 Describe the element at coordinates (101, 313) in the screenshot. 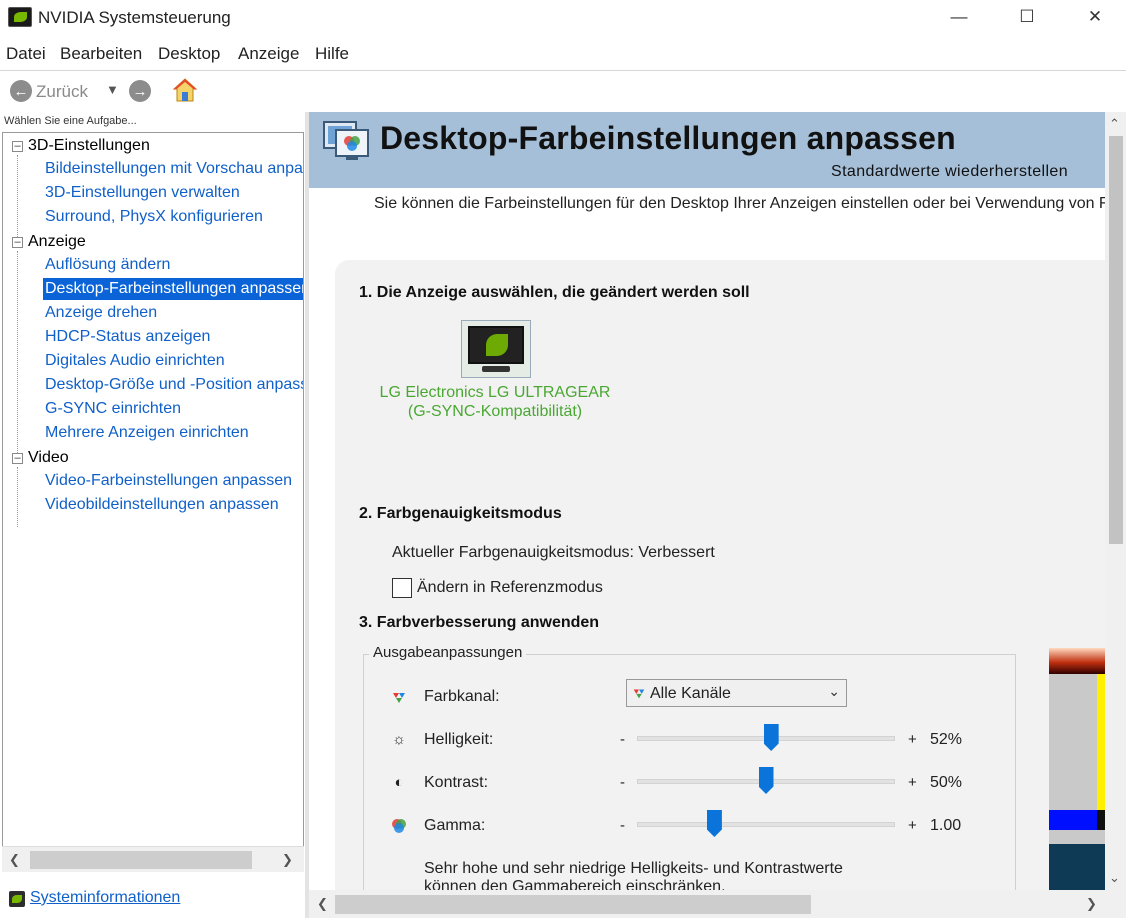

I see `tree-item-anzeige-drehen: Anzeige drehen` at that location.